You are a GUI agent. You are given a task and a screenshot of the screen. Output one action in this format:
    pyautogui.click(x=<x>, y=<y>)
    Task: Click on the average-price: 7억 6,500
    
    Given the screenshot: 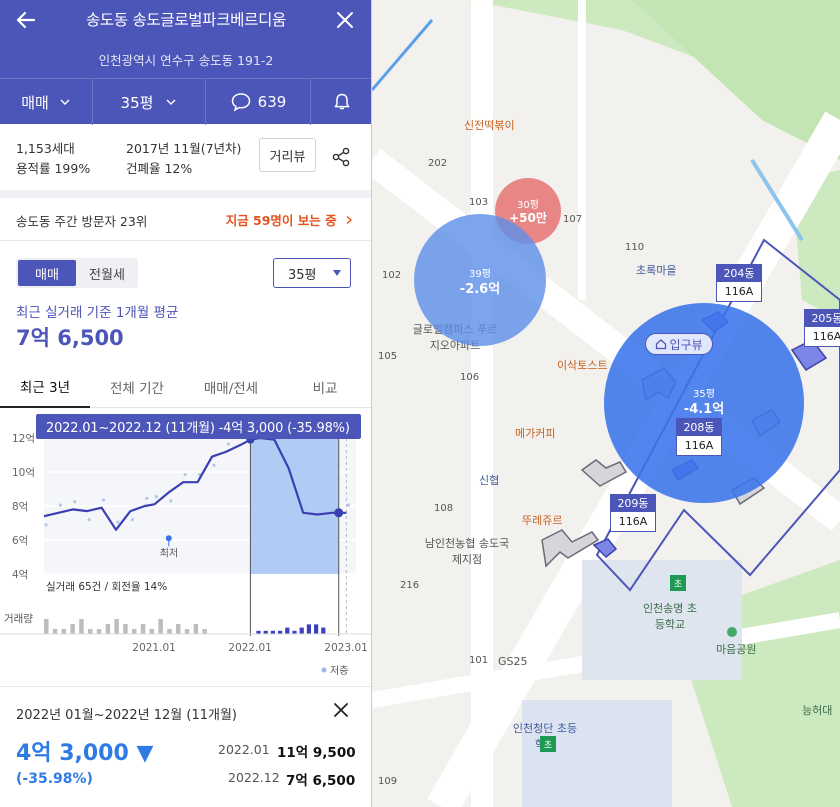 What is the action you would take?
    pyautogui.click(x=70, y=338)
    